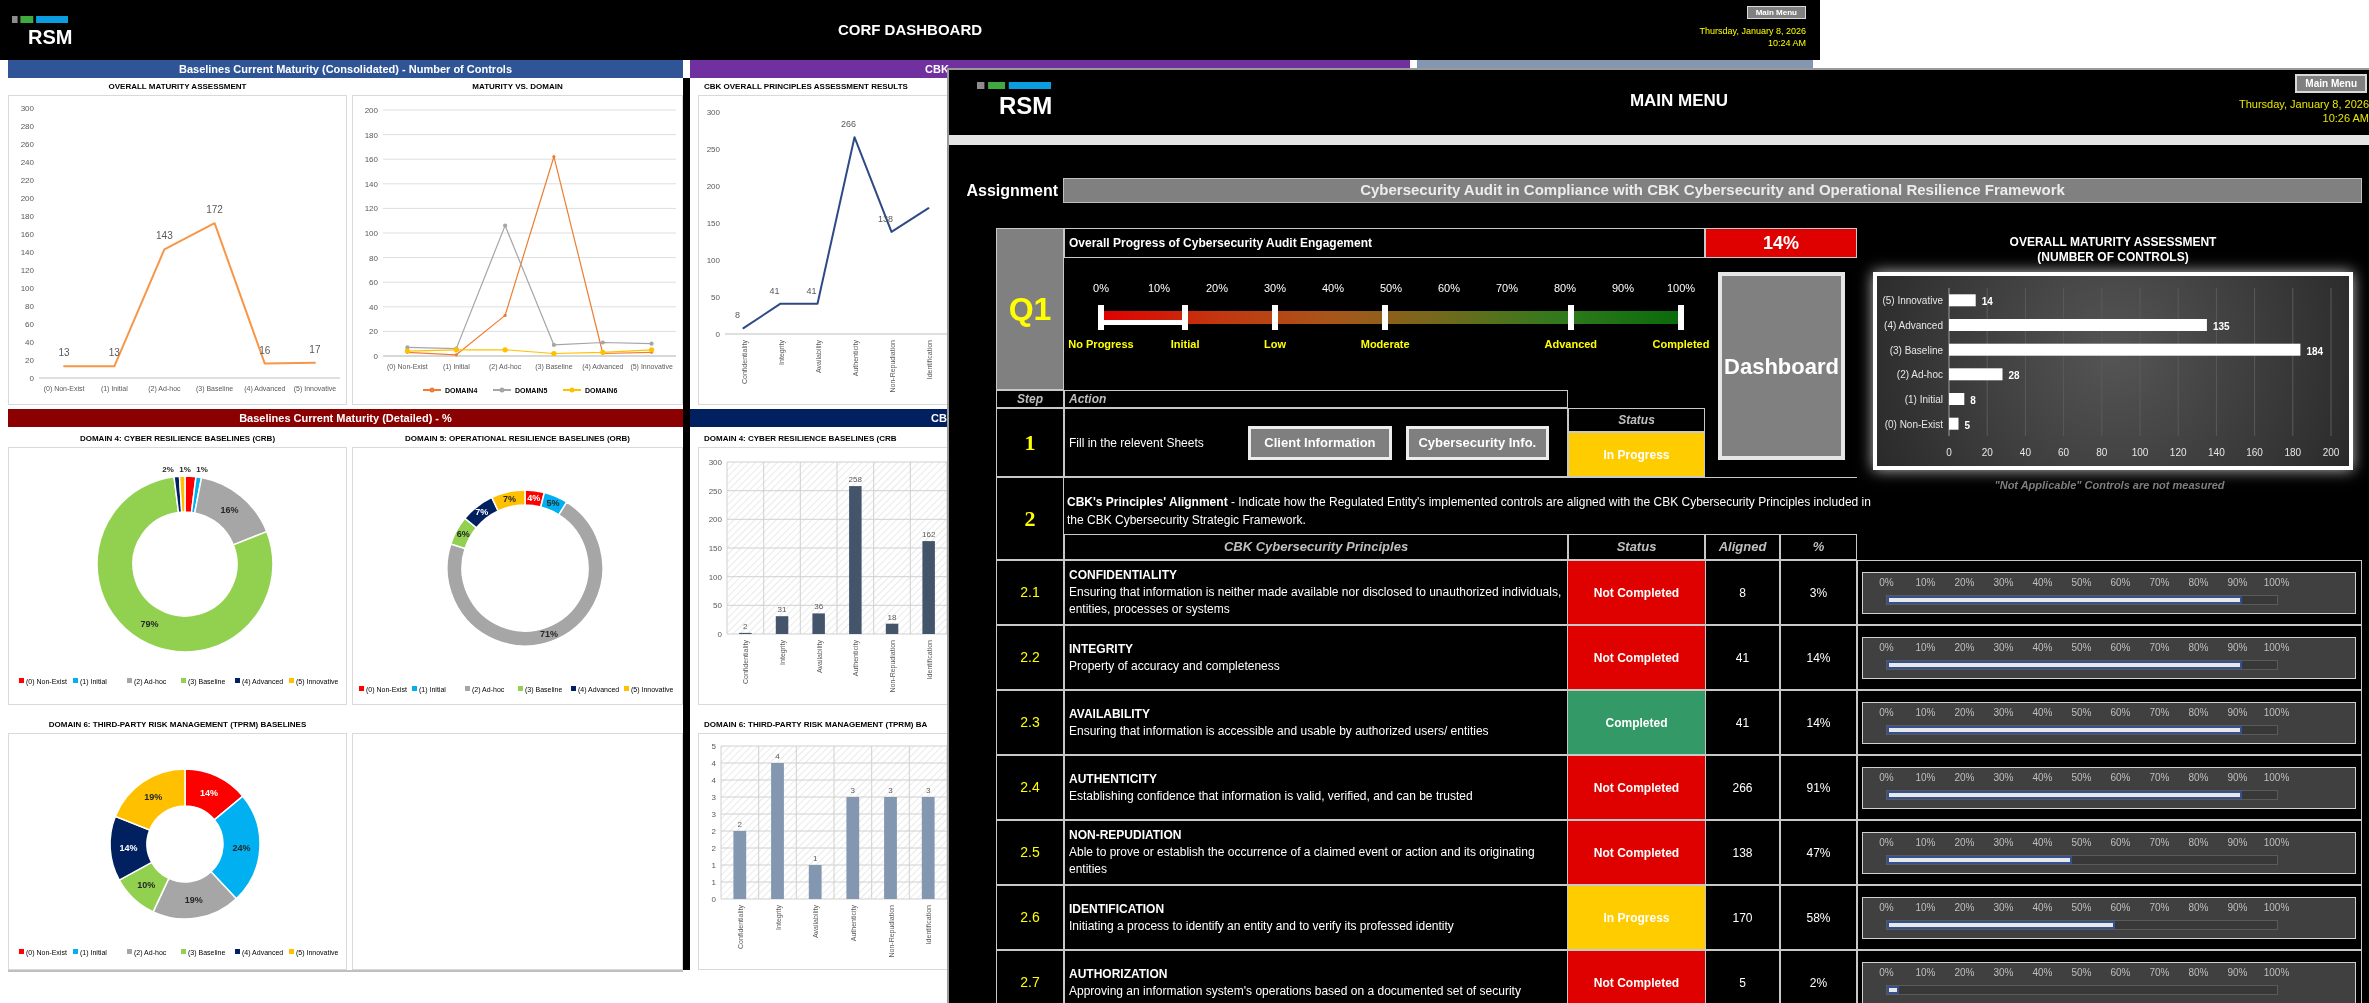 This screenshot has width=2369, height=1003. What do you see at coordinates (505, 350) in the screenshot?
I see `data-point` at bounding box center [505, 350].